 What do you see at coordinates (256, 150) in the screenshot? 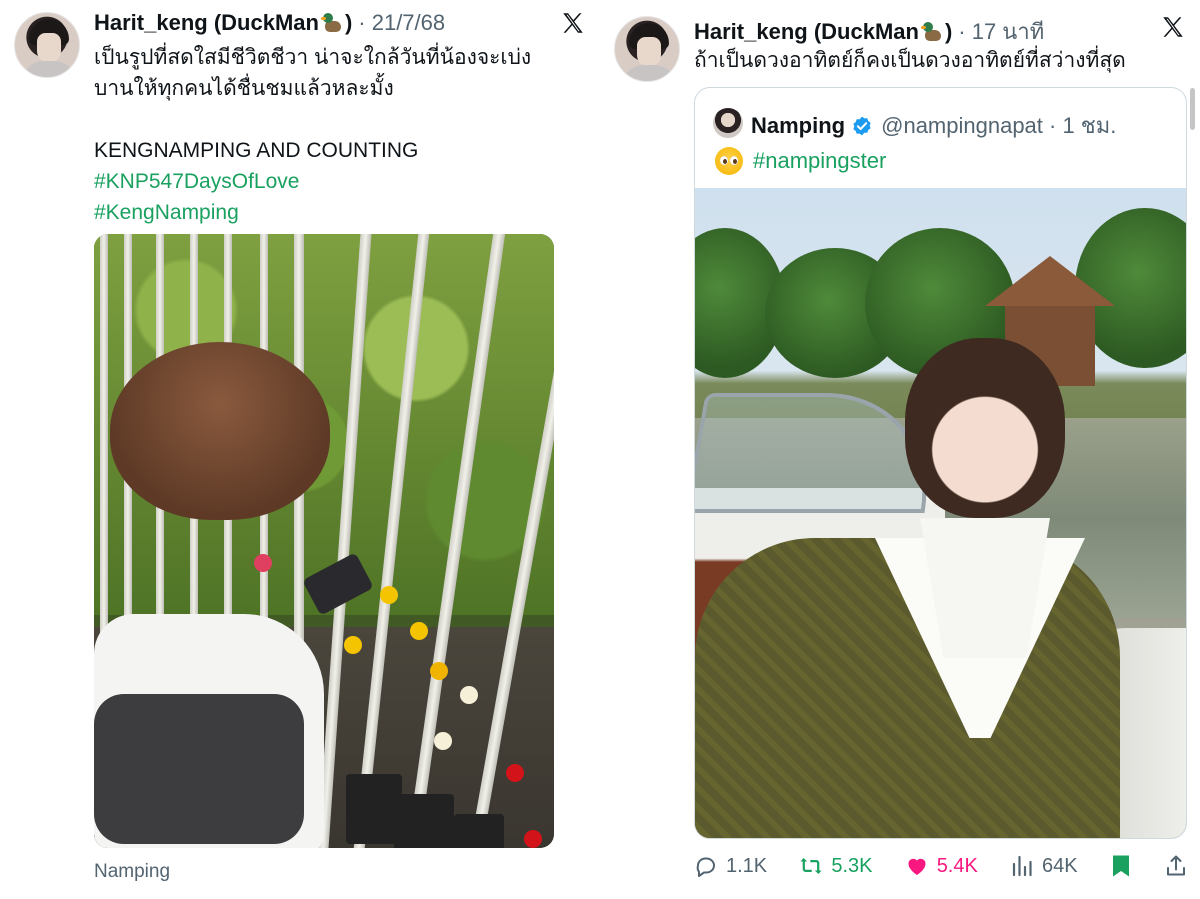
I see `tweet-text-line: KENGNAMPING AND COUNTING` at bounding box center [256, 150].